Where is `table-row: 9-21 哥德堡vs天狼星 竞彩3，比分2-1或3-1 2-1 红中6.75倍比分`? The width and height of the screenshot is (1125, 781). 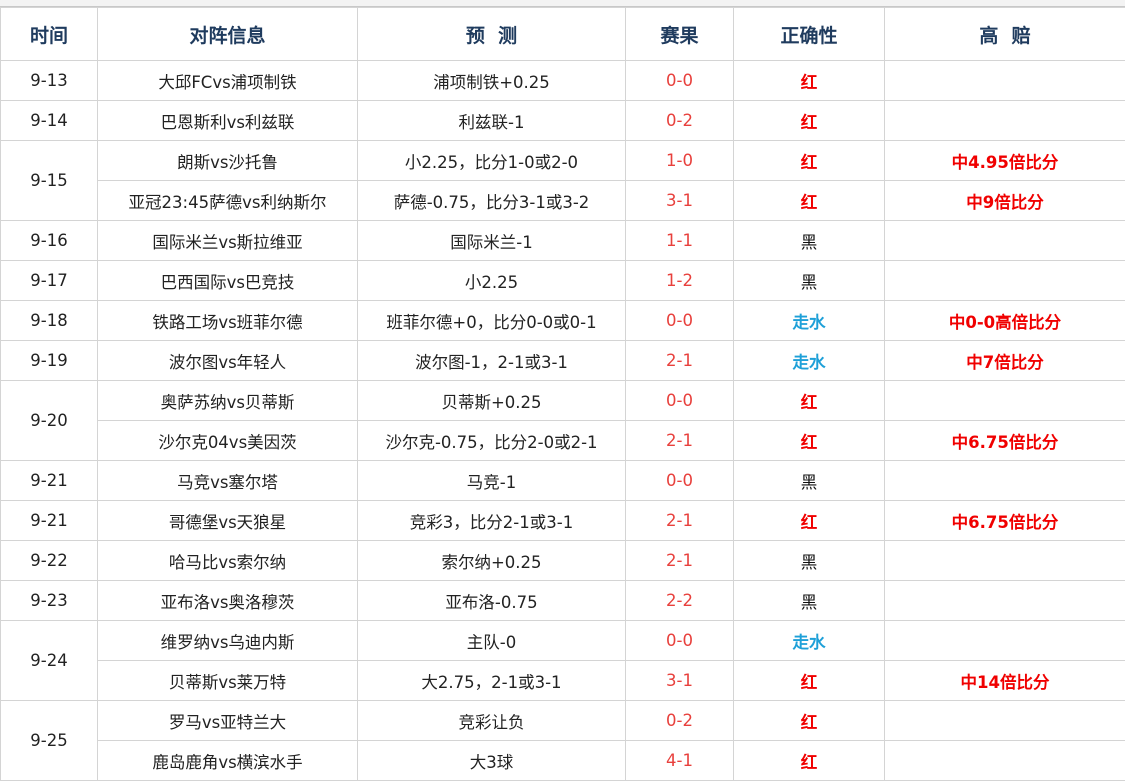
table-row: 9-21 哥德堡vs天狼星 竞彩3，比分2-1或3-1 2-1 红中6.75倍比分 is located at coordinates (562, 520).